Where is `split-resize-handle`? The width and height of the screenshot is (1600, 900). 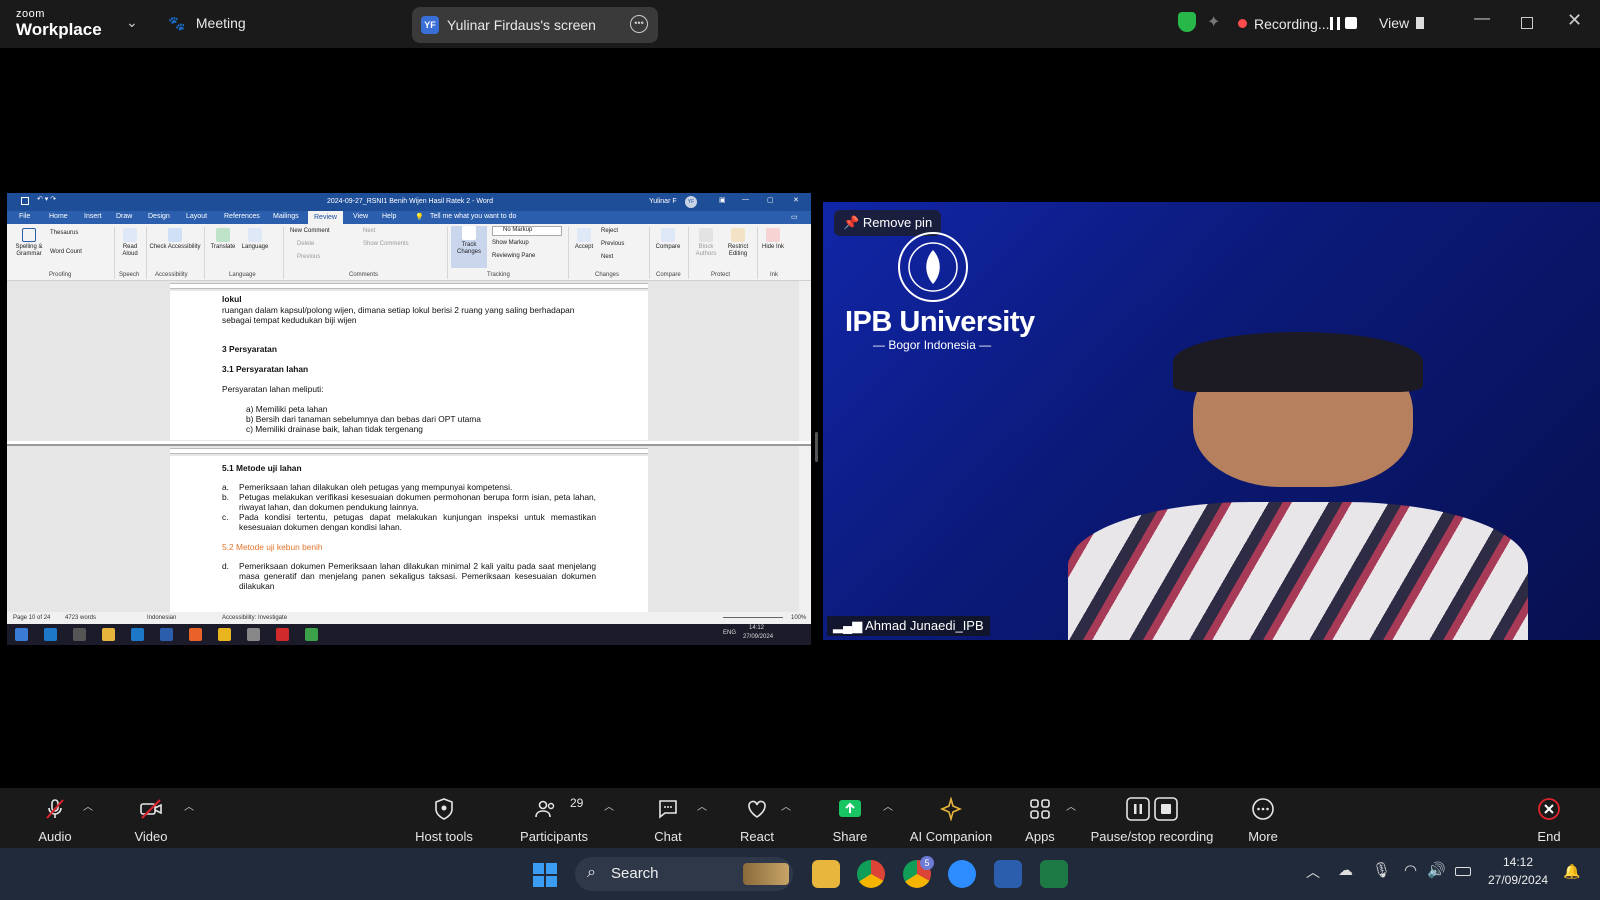 split-resize-handle is located at coordinates (816, 447).